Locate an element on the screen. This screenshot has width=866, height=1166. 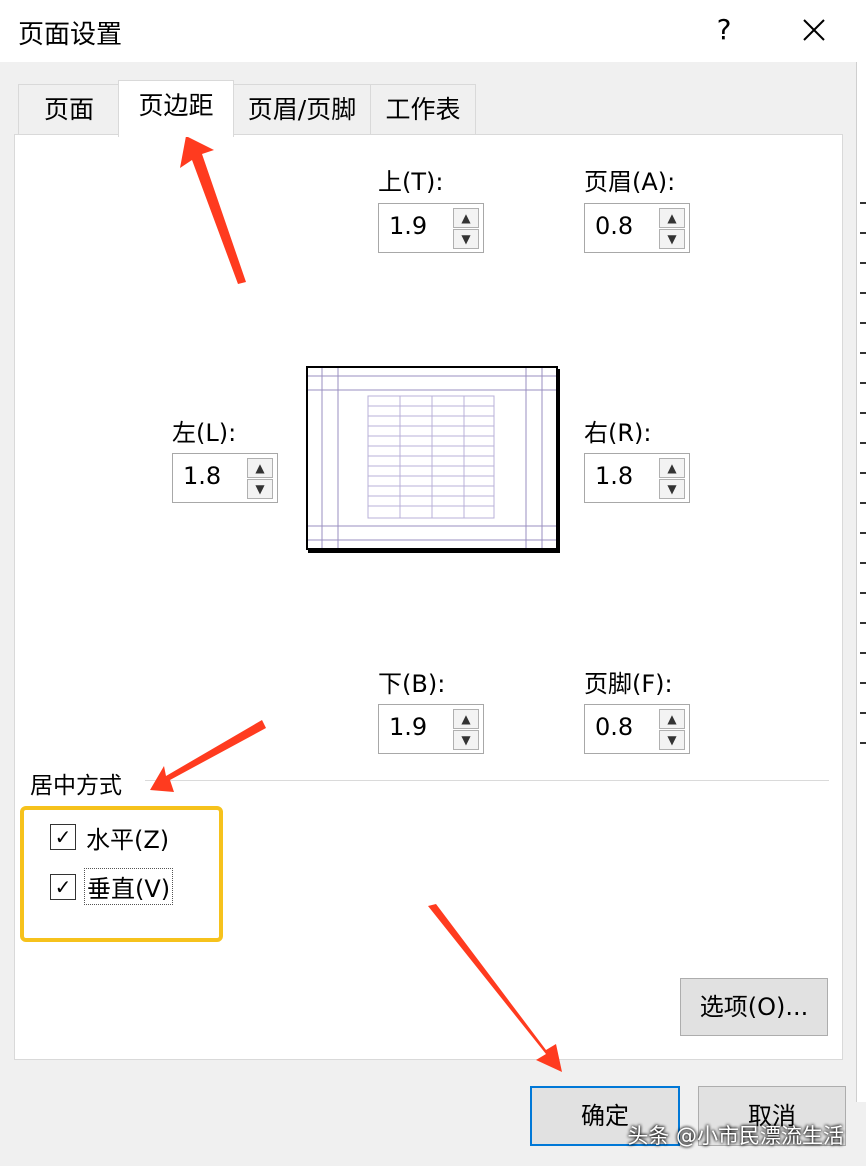
right-margin-spinner: 1.8 ▲ ▼ is located at coordinates (637, 478).